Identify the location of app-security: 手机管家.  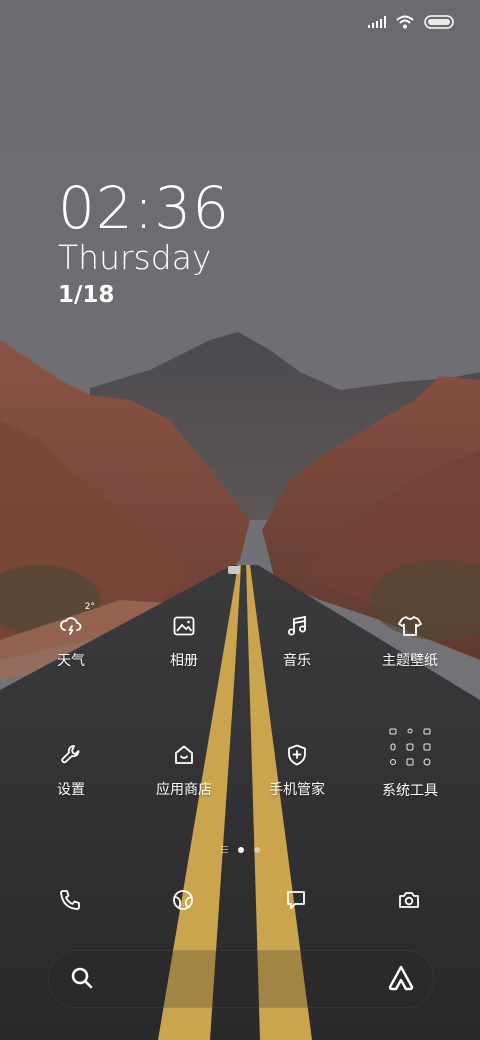
(297, 768).